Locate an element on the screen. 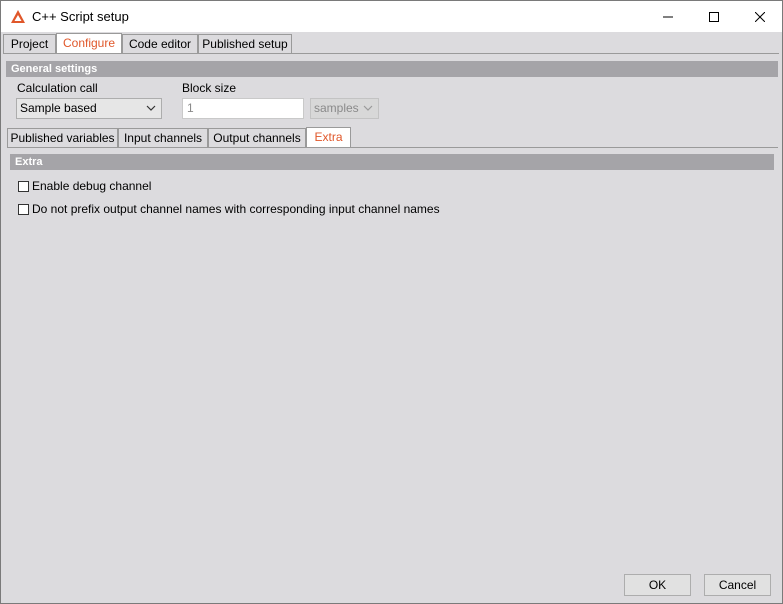  no-prefix-output-names-checkbox is located at coordinates (23, 209).